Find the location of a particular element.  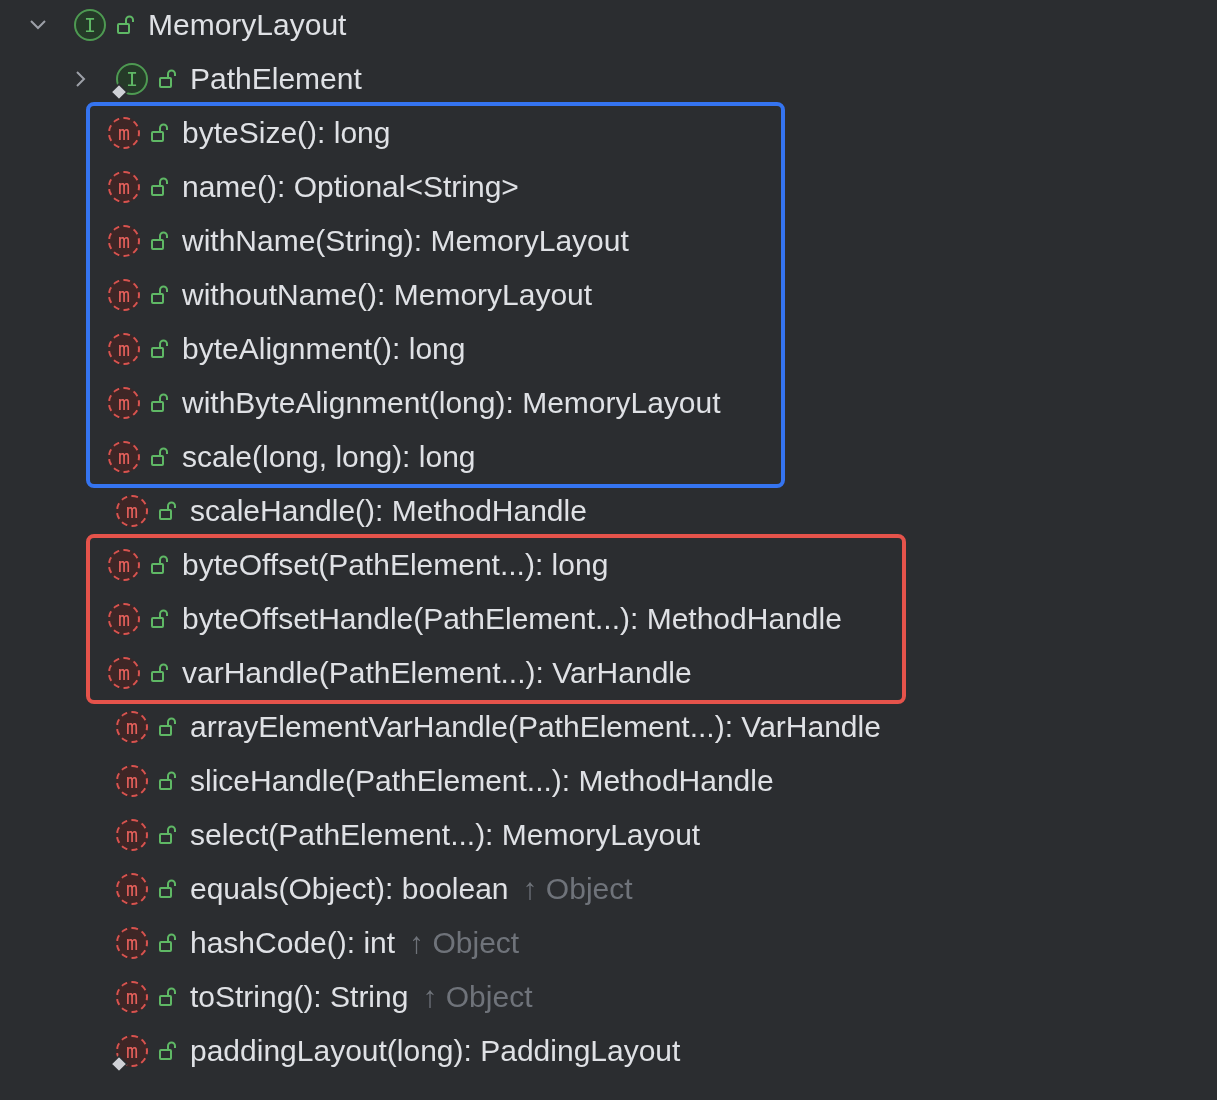

tree-item-label: equals(Object): boolean is located at coordinates (349, 889).